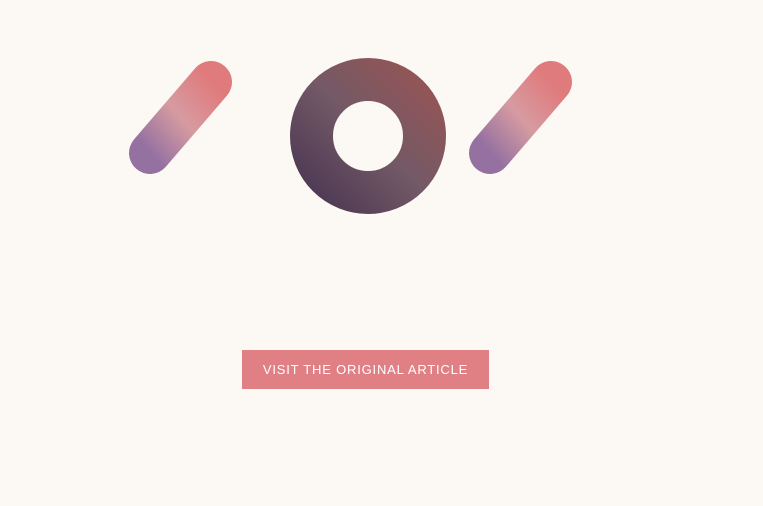 This screenshot has width=763, height=506. I want to click on digit-four-right, so click(537, 139).